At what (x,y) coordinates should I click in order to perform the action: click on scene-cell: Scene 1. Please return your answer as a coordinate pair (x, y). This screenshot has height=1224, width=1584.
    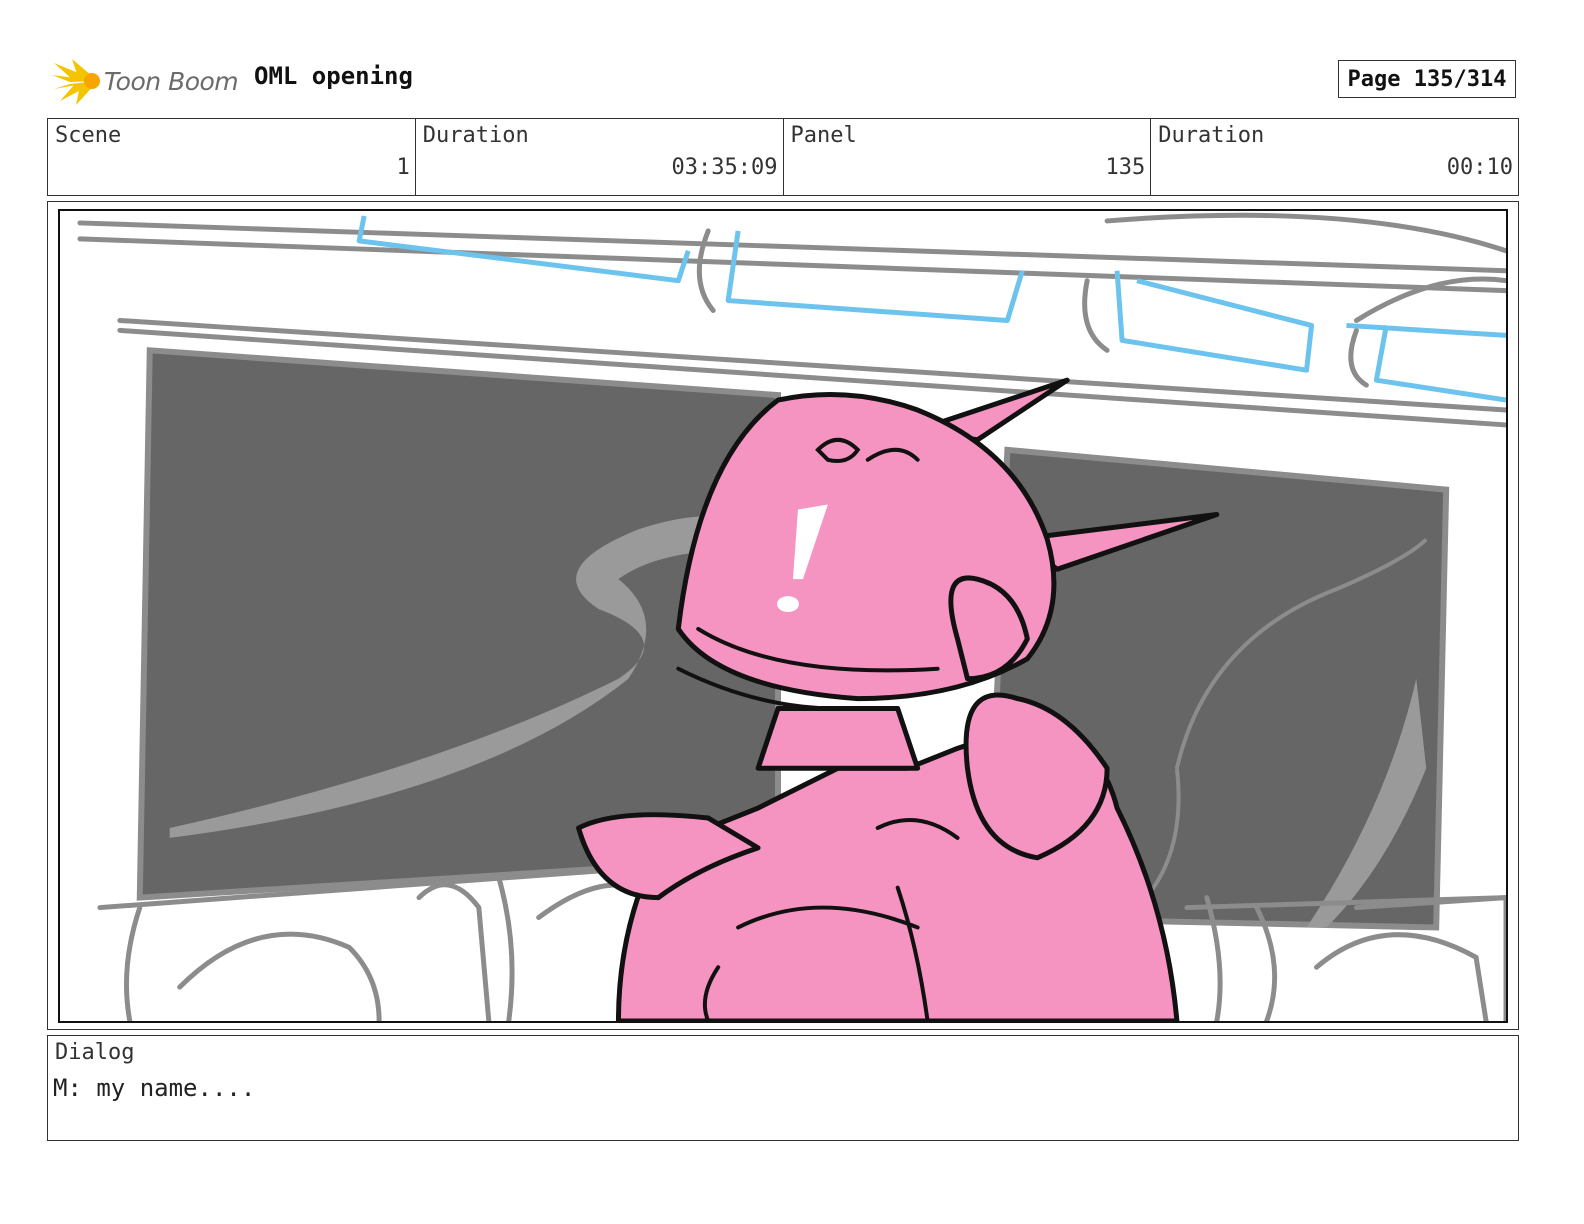
    Looking at the image, I should click on (232, 157).